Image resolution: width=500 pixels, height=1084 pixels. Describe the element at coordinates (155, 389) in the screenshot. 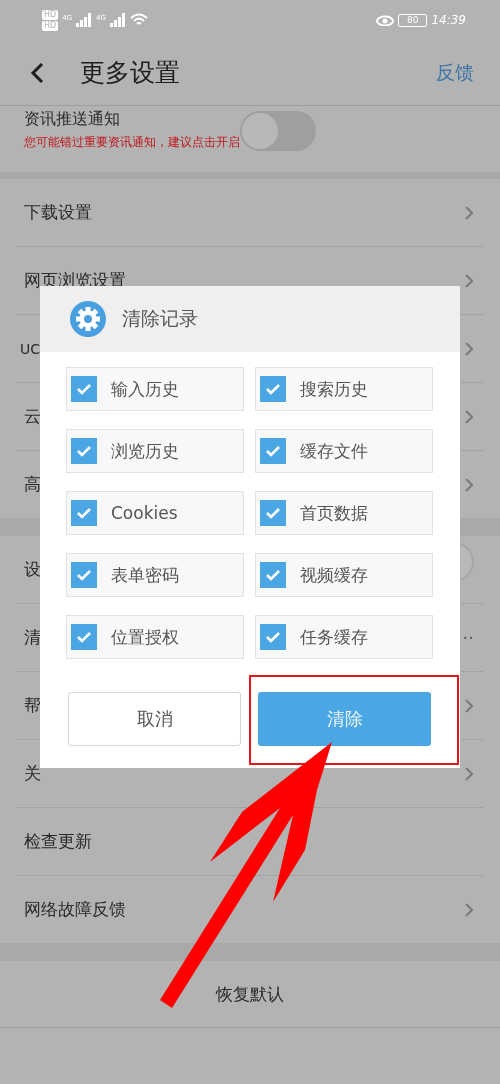

I see `checkbox-option: 输入历史` at that location.